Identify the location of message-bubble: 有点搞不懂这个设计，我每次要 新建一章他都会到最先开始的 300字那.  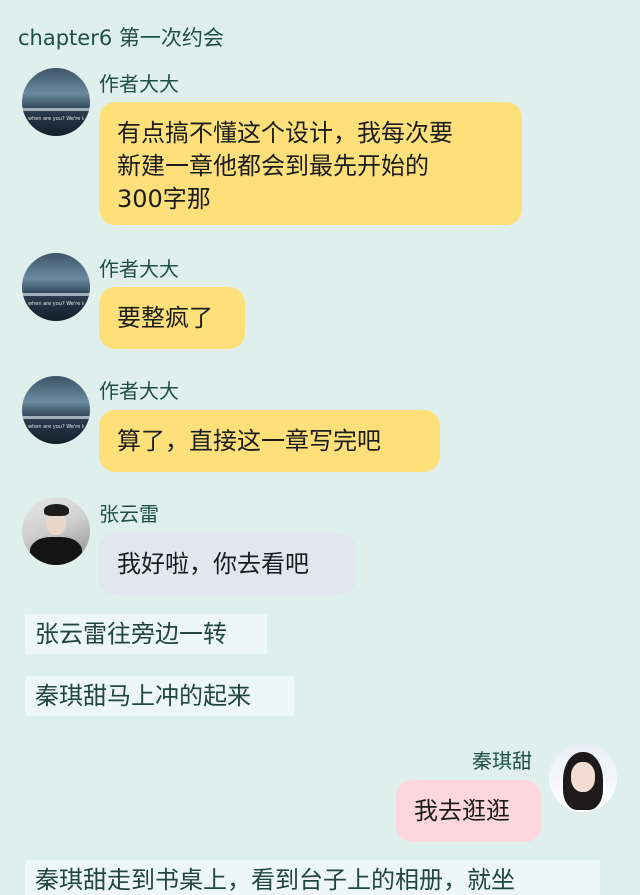
(310, 163).